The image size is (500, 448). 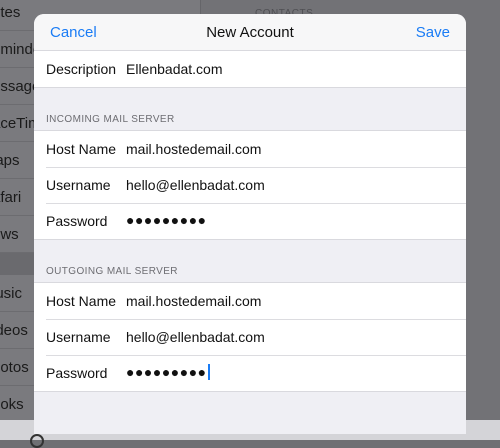 What do you see at coordinates (37, 441) in the screenshot?
I see `dock-icon` at bounding box center [37, 441].